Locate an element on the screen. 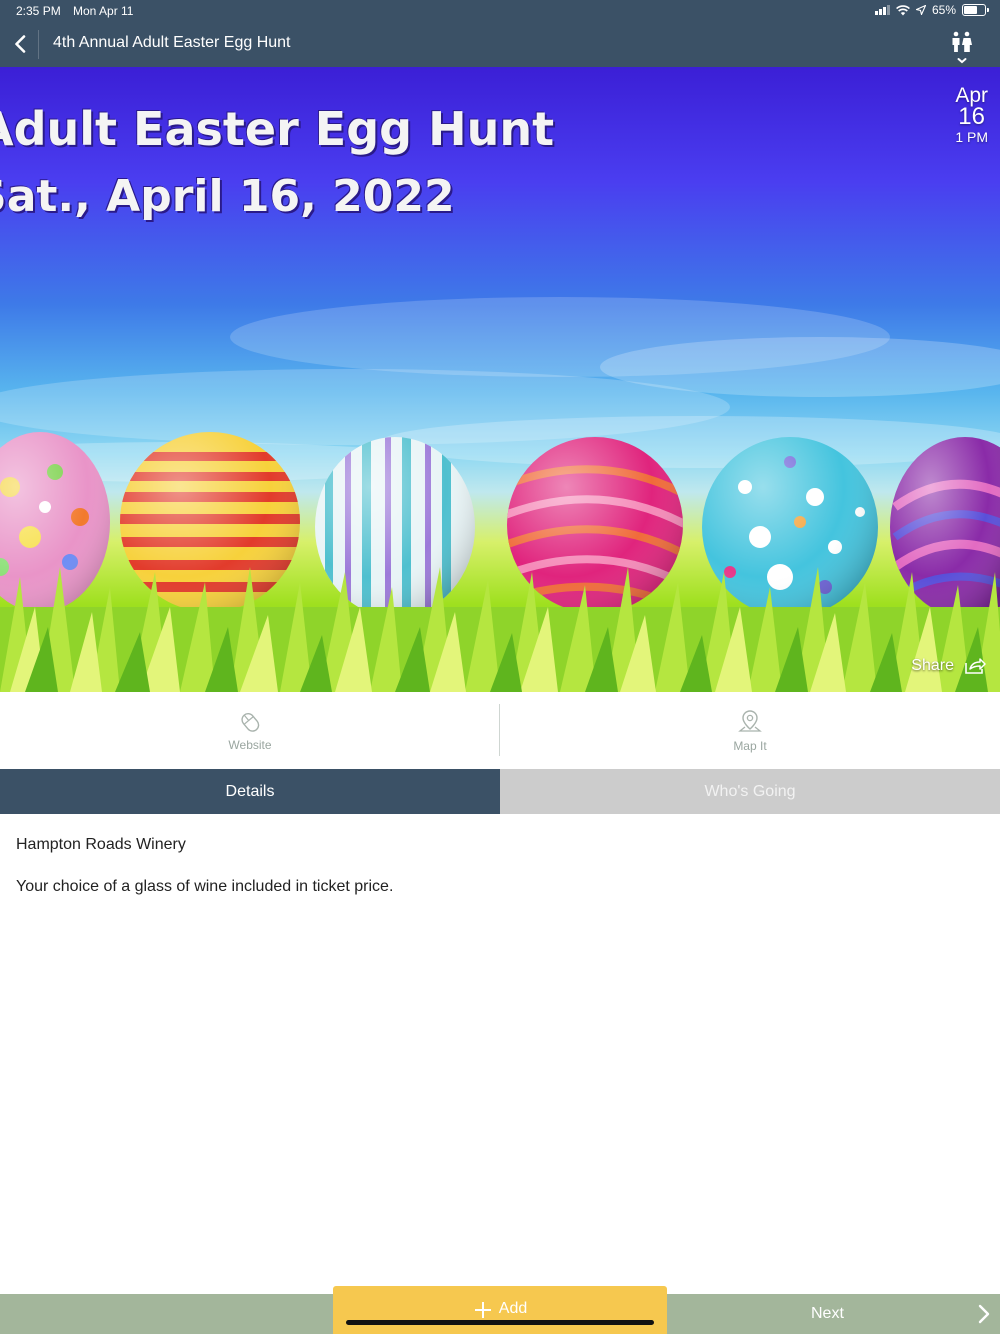  mouse-icon is located at coordinates (250, 722).